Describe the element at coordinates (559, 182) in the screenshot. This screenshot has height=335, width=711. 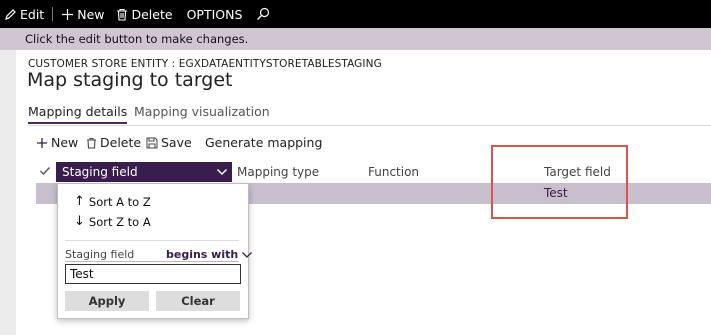
I see `highlight-box` at that location.